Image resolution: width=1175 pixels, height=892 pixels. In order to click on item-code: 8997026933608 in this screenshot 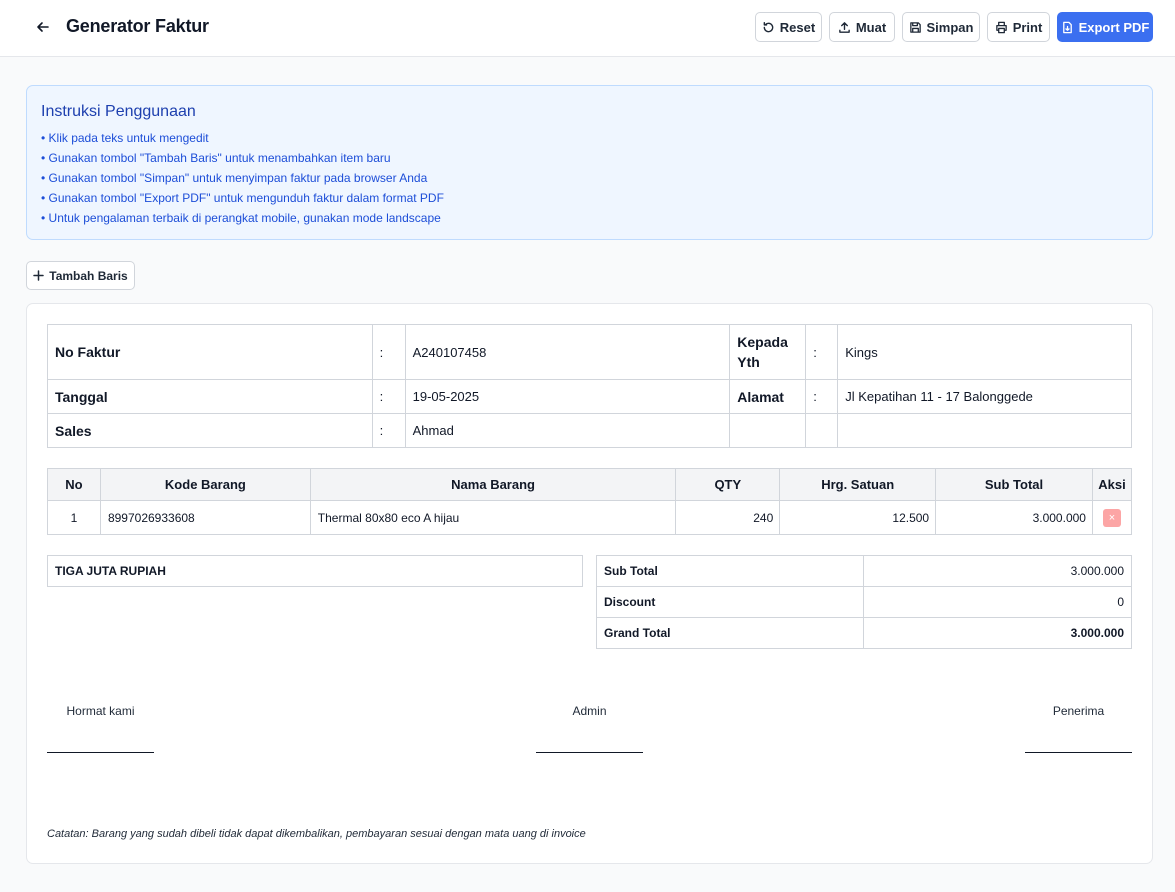, I will do `click(205, 517)`.